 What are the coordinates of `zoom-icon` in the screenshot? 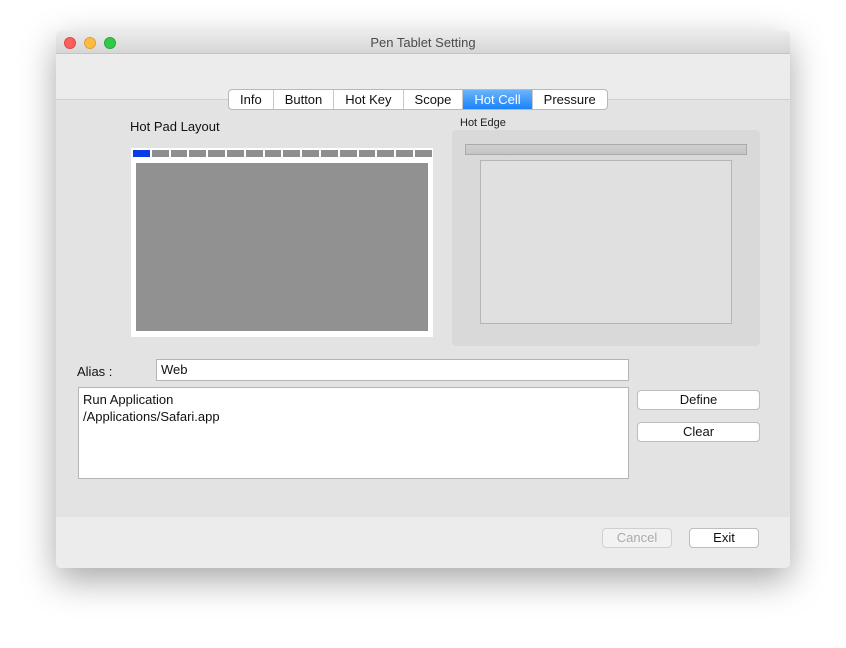 It's located at (110, 43).